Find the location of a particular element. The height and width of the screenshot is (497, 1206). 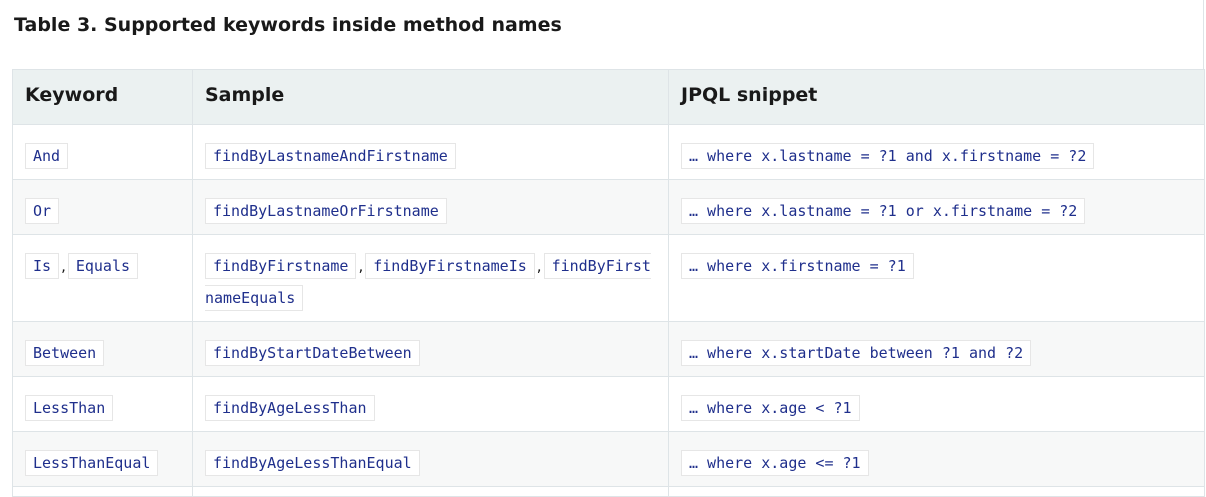

sample-cell: findByStartDateBetween is located at coordinates (430, 349).